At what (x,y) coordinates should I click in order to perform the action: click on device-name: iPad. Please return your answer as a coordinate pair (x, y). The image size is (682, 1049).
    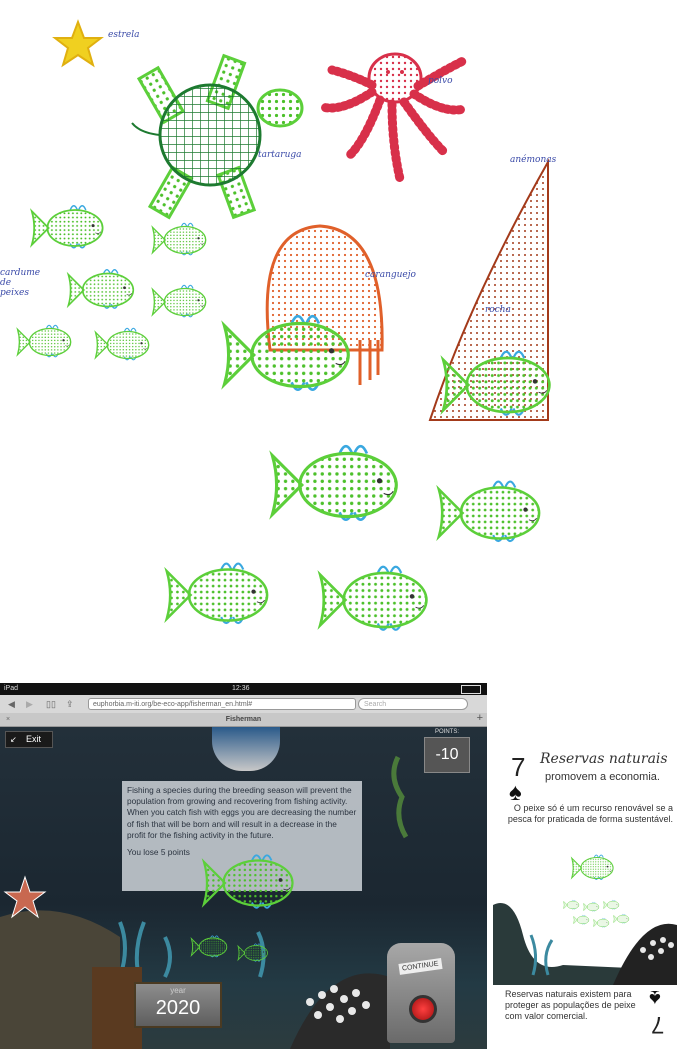
    Looking at the image, I should click on (11, 688).